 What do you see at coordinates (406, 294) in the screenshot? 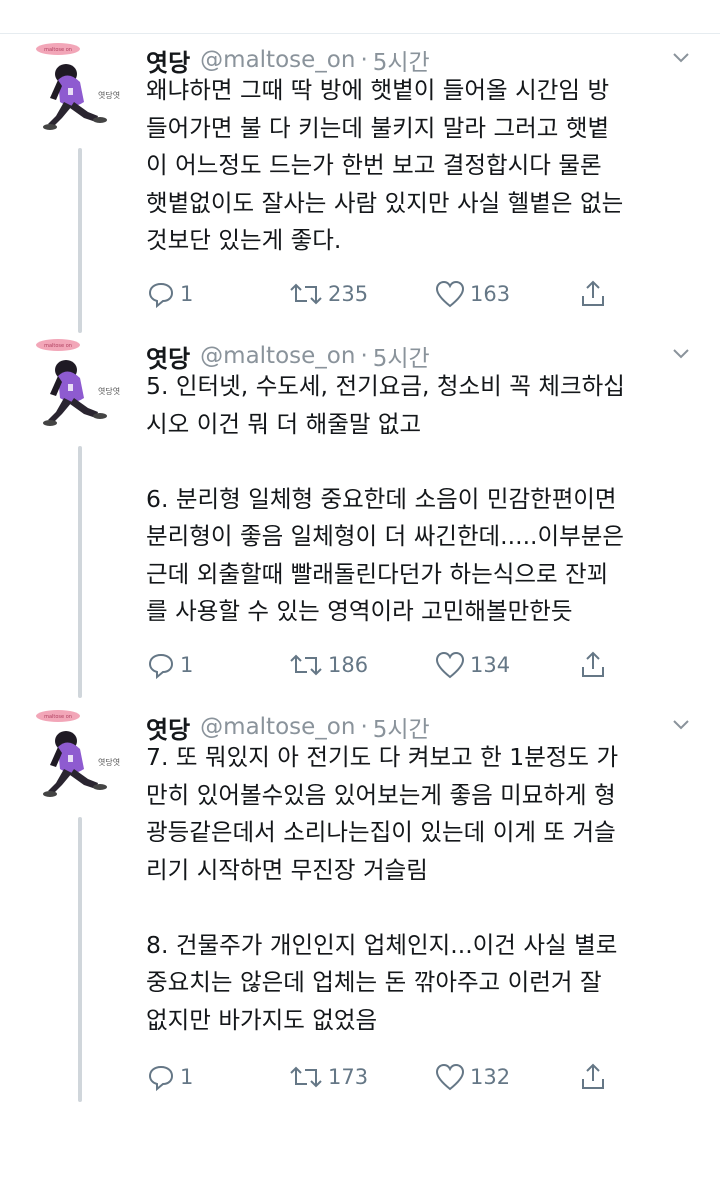
I see `tweet-actions: 1 235 163` at bounding box center [406, 294].